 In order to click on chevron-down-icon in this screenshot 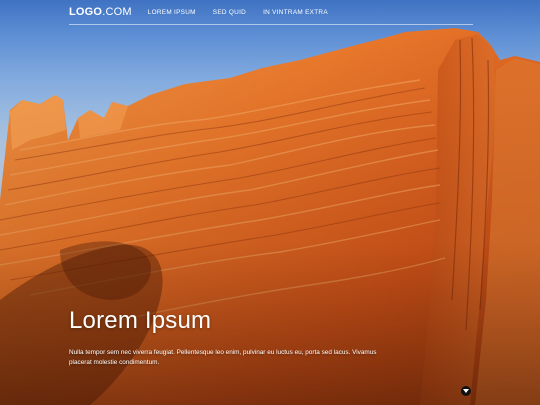, I will do `click(466, 391)`.